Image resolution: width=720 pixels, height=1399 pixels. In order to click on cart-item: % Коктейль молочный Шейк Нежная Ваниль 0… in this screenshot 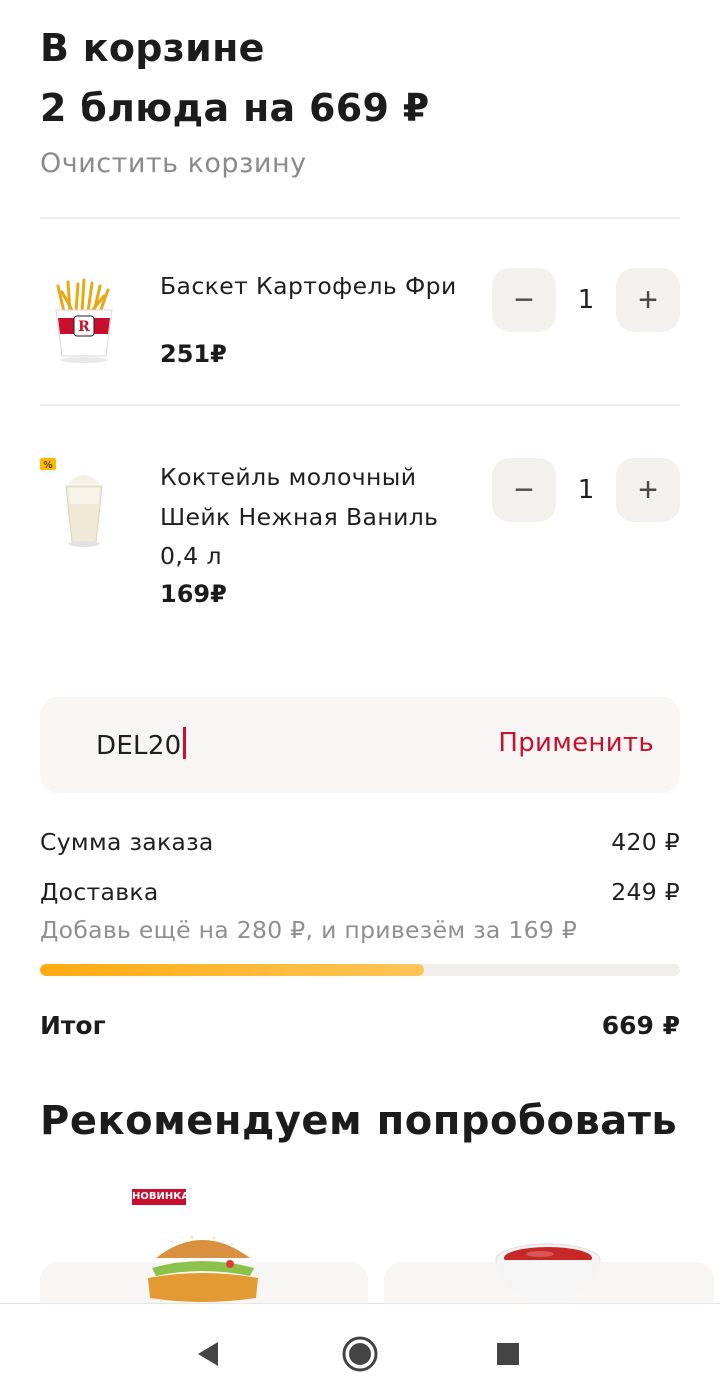, I will do `click(360, 535)`.